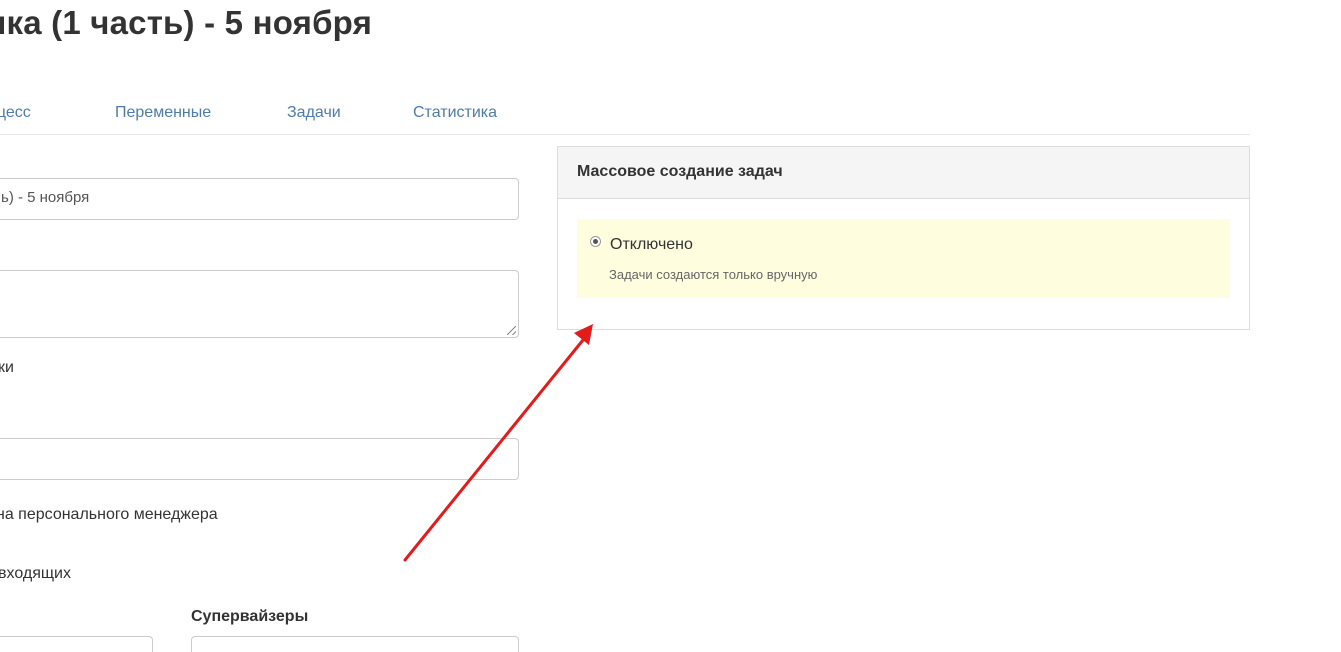 This screenshot has height=652, width=1341. I want to click on field-label-partial-1: ки, so click(7, 367).